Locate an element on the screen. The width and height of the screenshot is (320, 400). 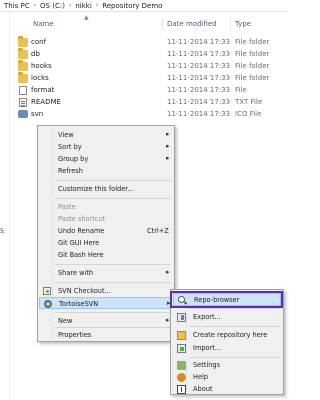
menu-item-tortoisesvn: TortoiseSVN ▸ is located at coordinates (106, 303).